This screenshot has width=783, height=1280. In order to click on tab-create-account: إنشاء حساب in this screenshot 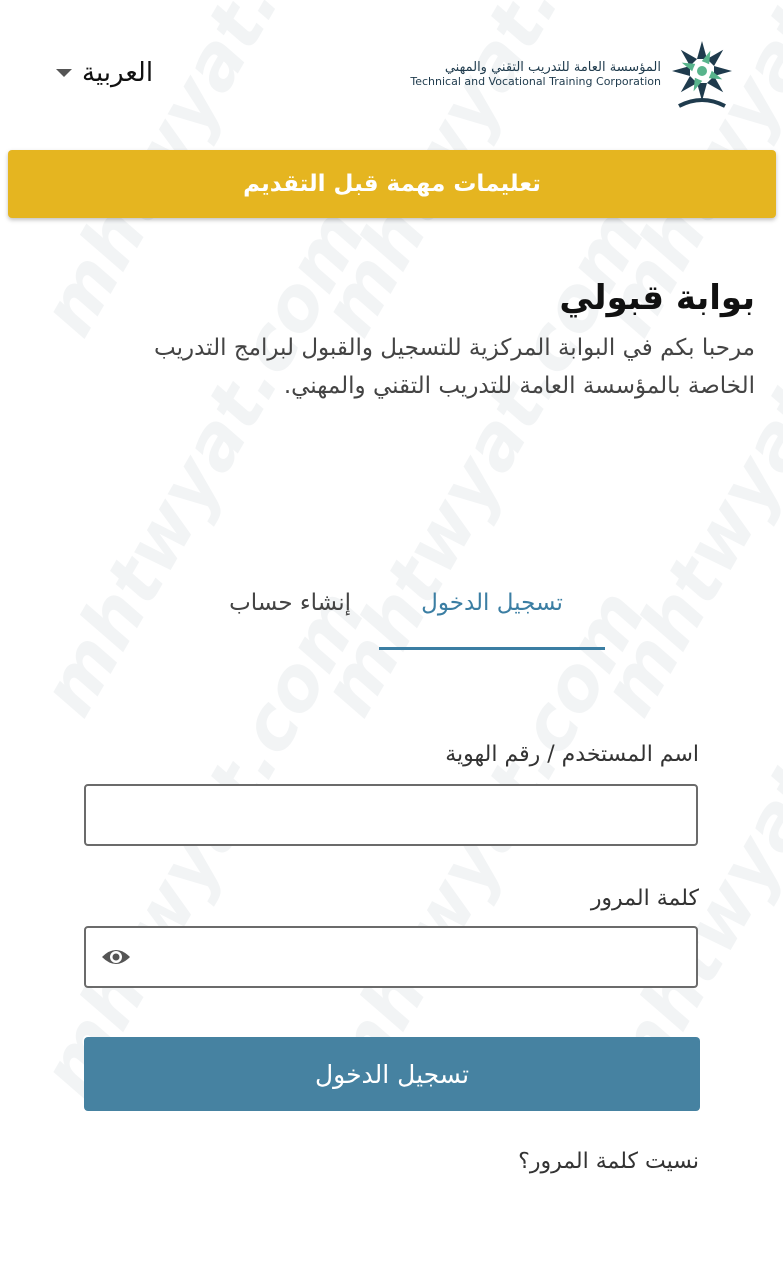, I will do `click(290, 603)`.